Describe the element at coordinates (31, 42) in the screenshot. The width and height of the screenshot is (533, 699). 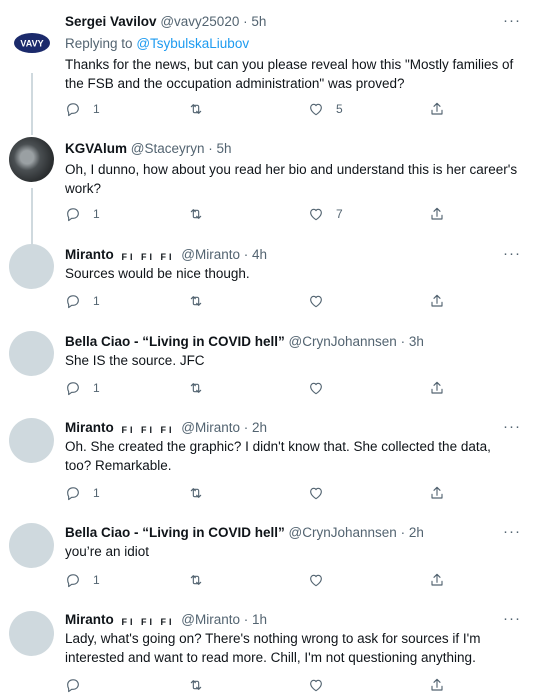
I see `avatar: VAVY` at that location.